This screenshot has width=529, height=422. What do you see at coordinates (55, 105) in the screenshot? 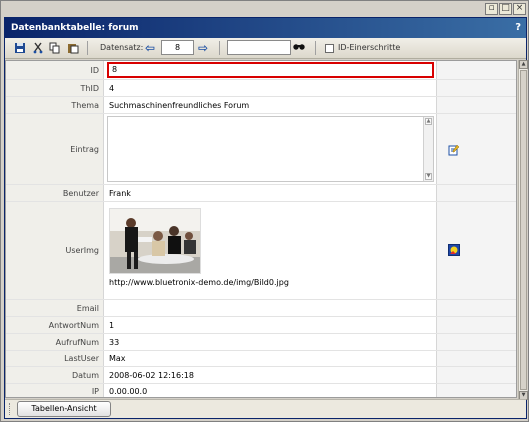
I see `thema-label: Thema` at bounding box center [55, 105].